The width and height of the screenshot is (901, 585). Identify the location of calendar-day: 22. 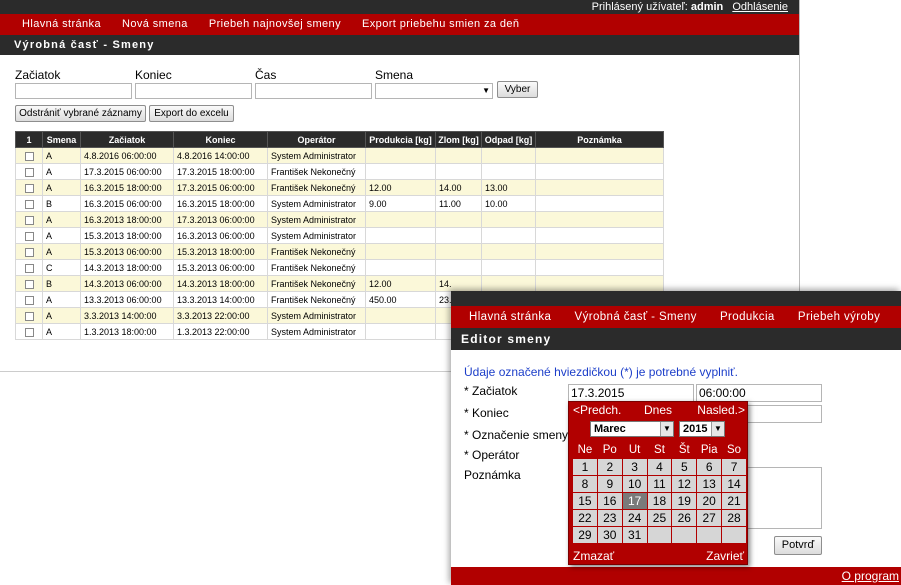
(585, 518).